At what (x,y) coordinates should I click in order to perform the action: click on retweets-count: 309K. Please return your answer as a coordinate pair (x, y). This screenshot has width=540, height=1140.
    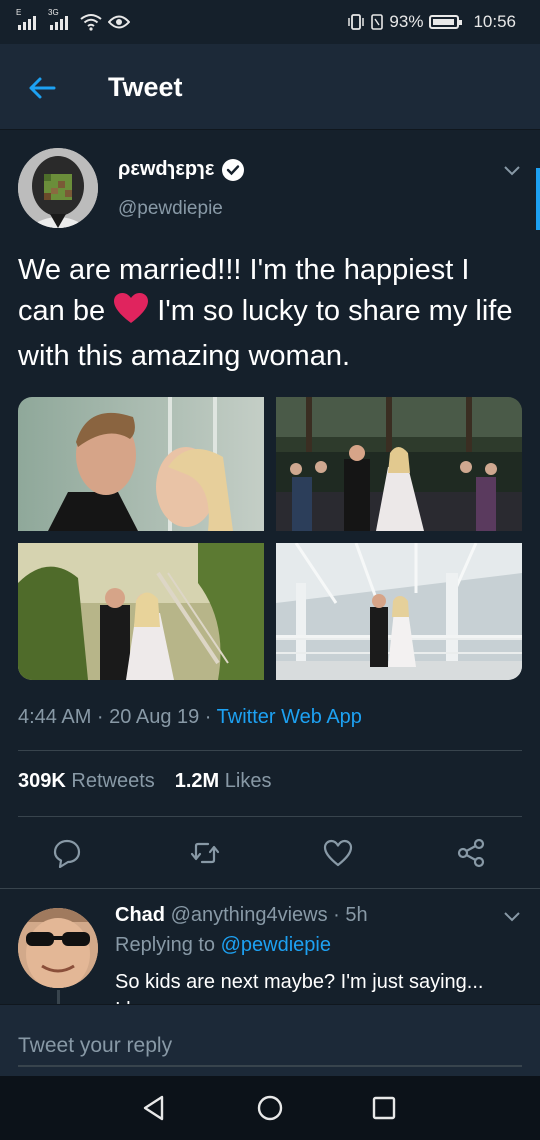
    Looking at the image, I should click on (42, 781).